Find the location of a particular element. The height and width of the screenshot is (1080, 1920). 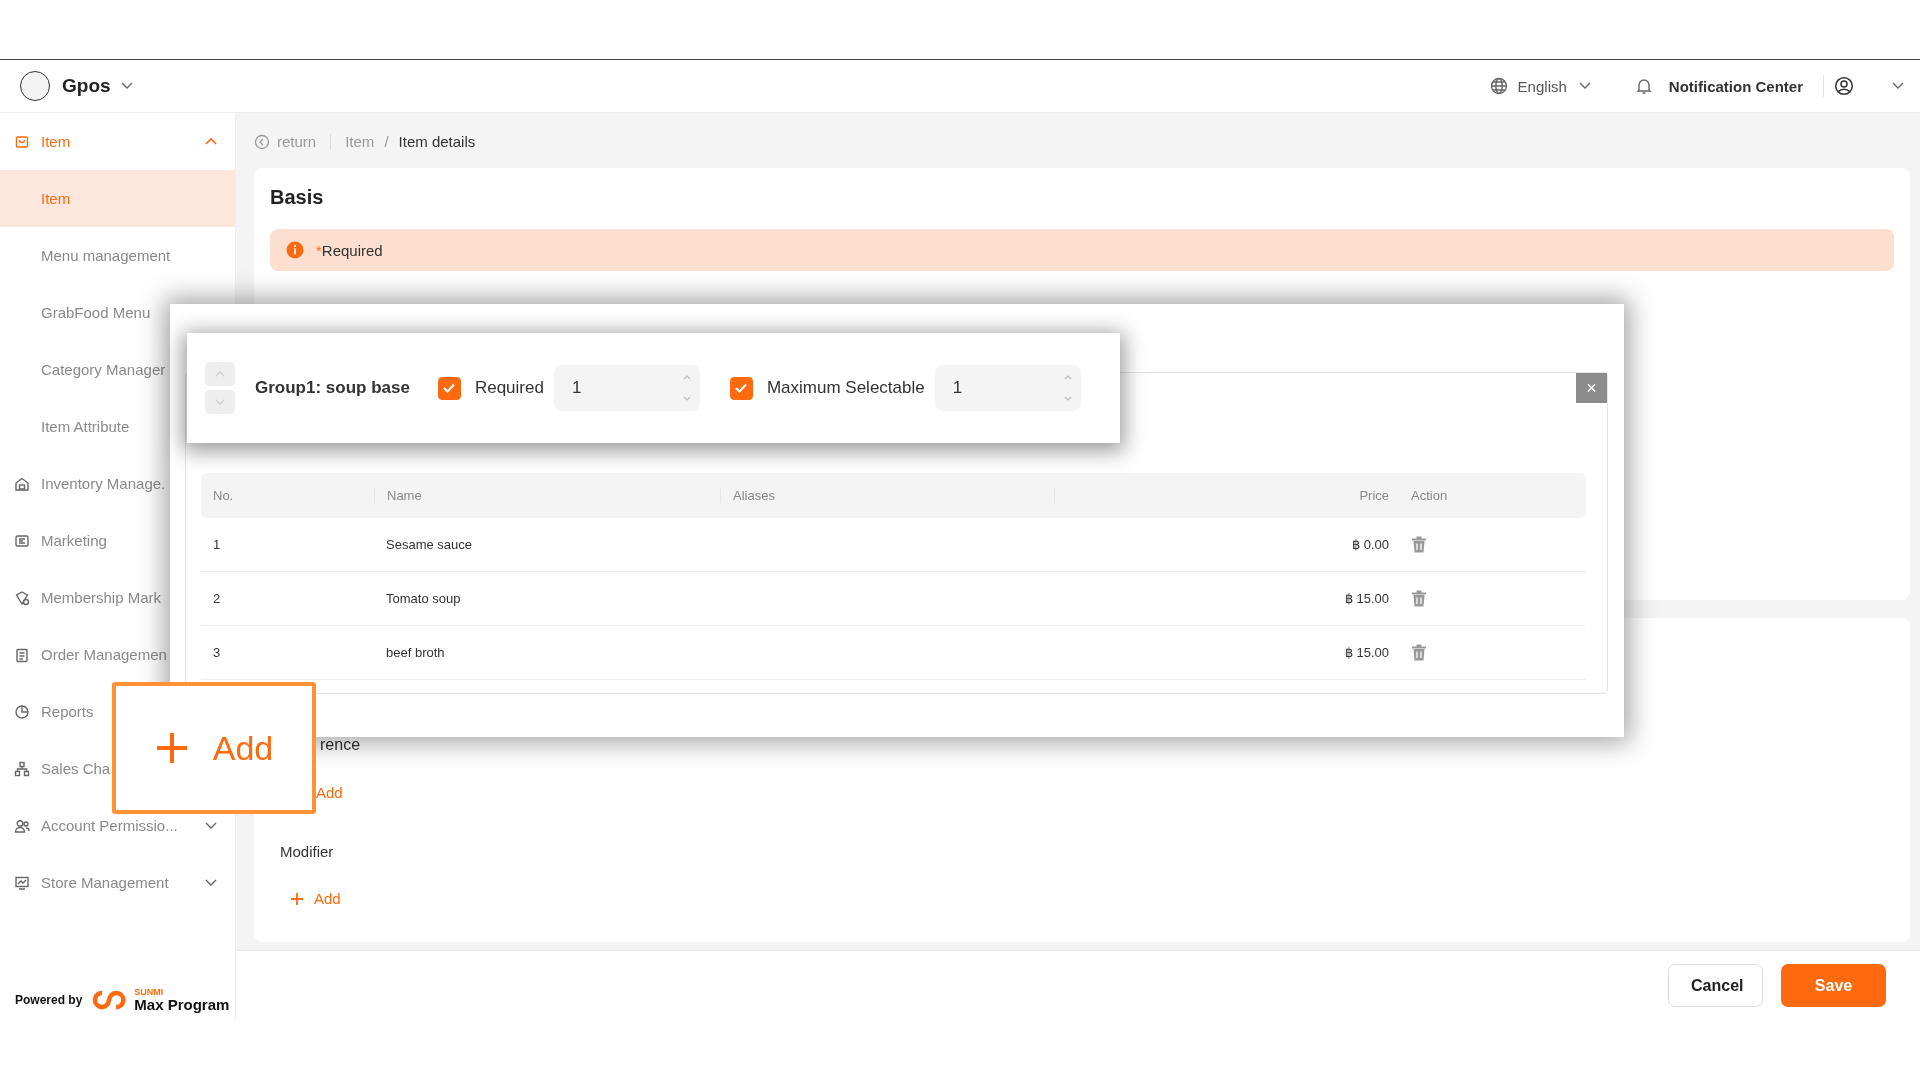

section-title: Basis is located at coordinates (297, 197).